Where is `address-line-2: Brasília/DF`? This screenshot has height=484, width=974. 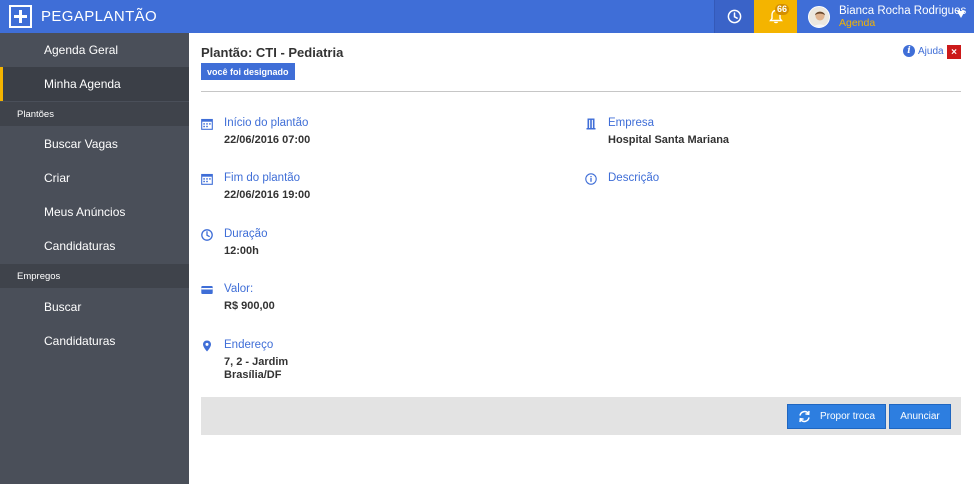
address-line-2: Brasília/DF is located at coordinates (253, 375).